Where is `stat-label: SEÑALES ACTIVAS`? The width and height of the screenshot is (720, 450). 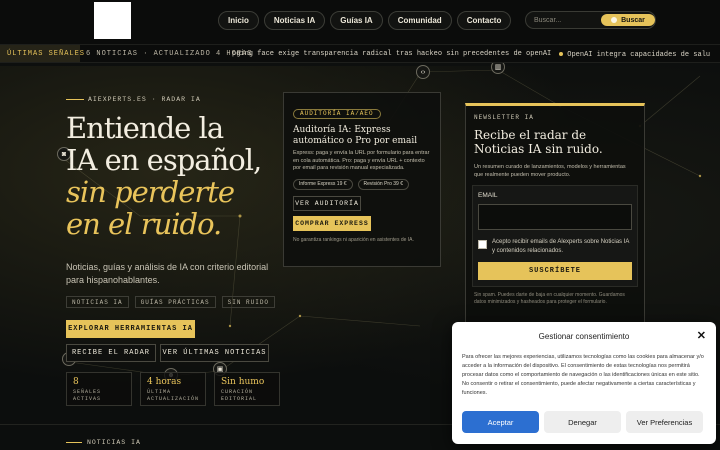
stat-label: SEÑALES ACTIVAS is located at coordinates (87, 395).